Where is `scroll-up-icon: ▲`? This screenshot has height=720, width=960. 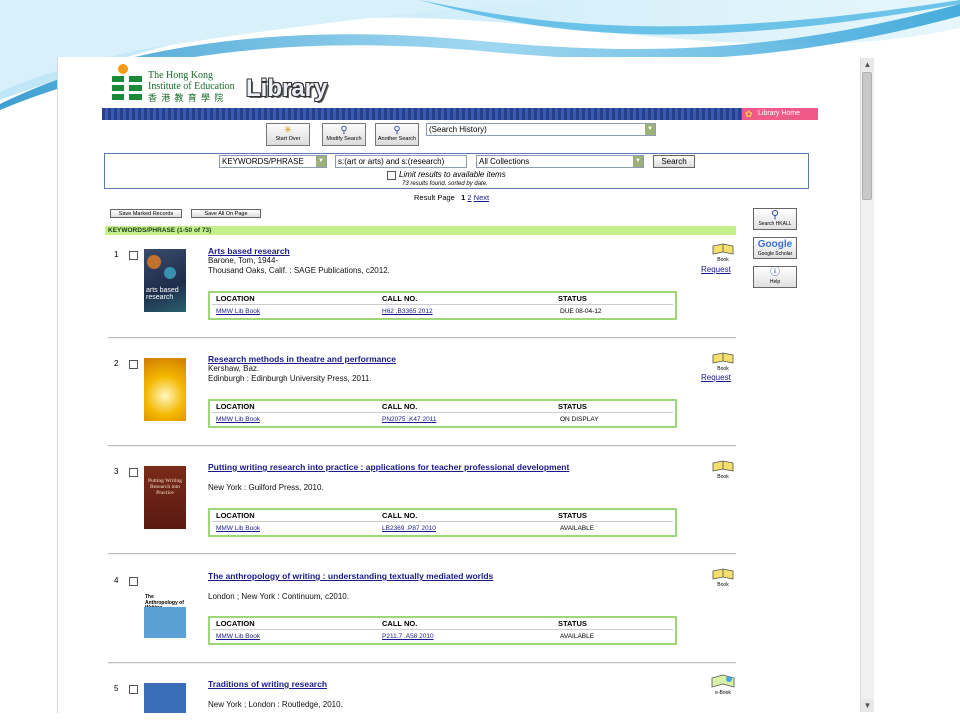
scroll-up-icon: ▲ is located at coordinates (867, 64).